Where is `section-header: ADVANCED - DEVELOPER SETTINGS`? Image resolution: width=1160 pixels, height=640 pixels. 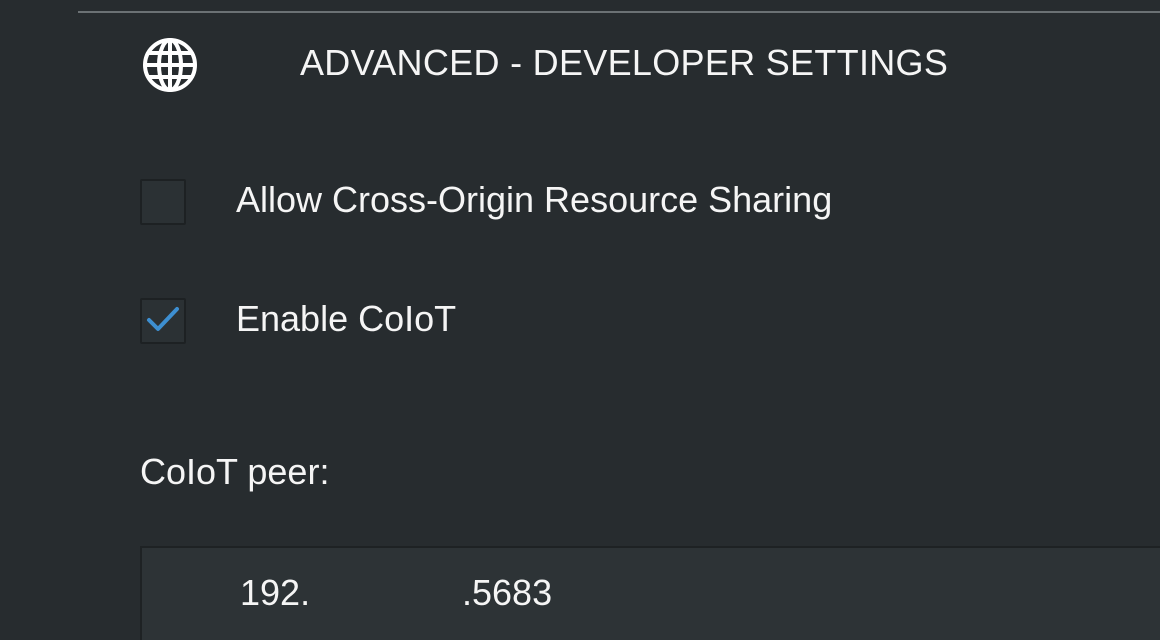
section-header: ADVANCED - DEVELOPER SETTINGS is located at coordinates (544, 65).